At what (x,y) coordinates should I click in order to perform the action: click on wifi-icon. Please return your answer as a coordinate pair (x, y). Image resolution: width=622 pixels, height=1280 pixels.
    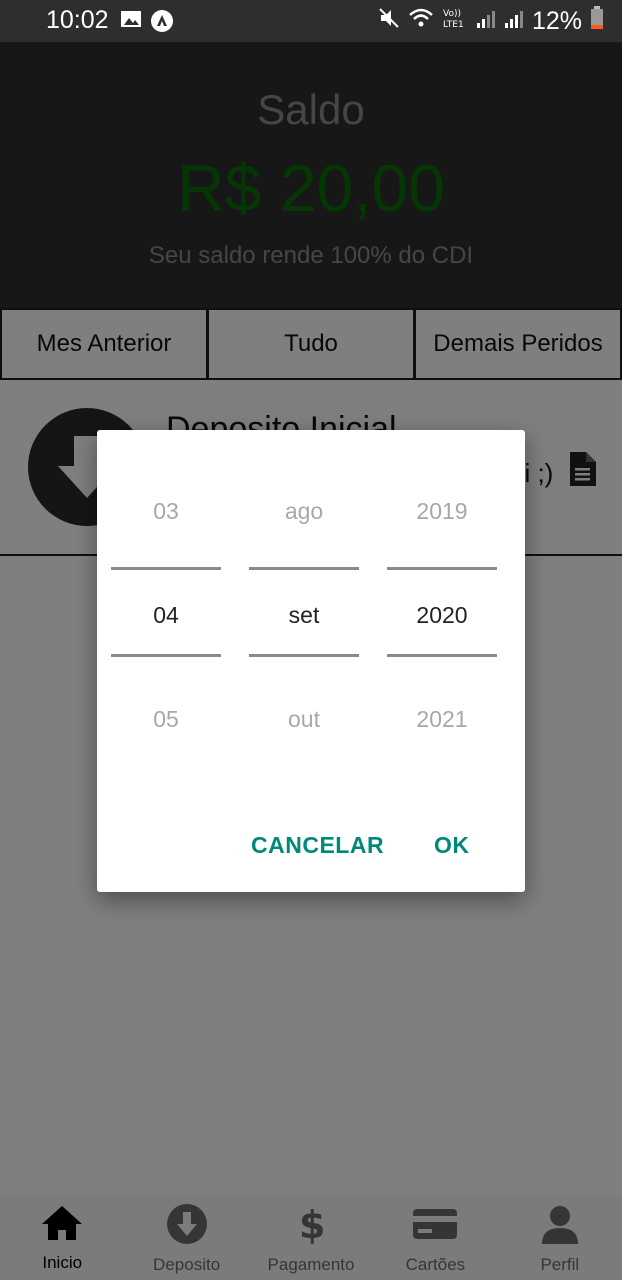
    Looking at the image, I should click on (421, 21).